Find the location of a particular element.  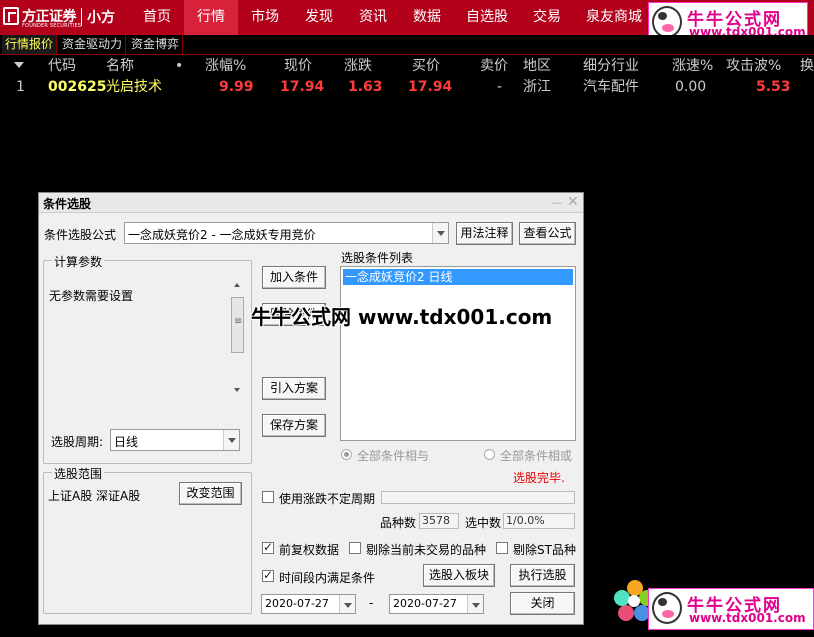

view-formula-button: 查看公式 is located at coordinates (547, 233).